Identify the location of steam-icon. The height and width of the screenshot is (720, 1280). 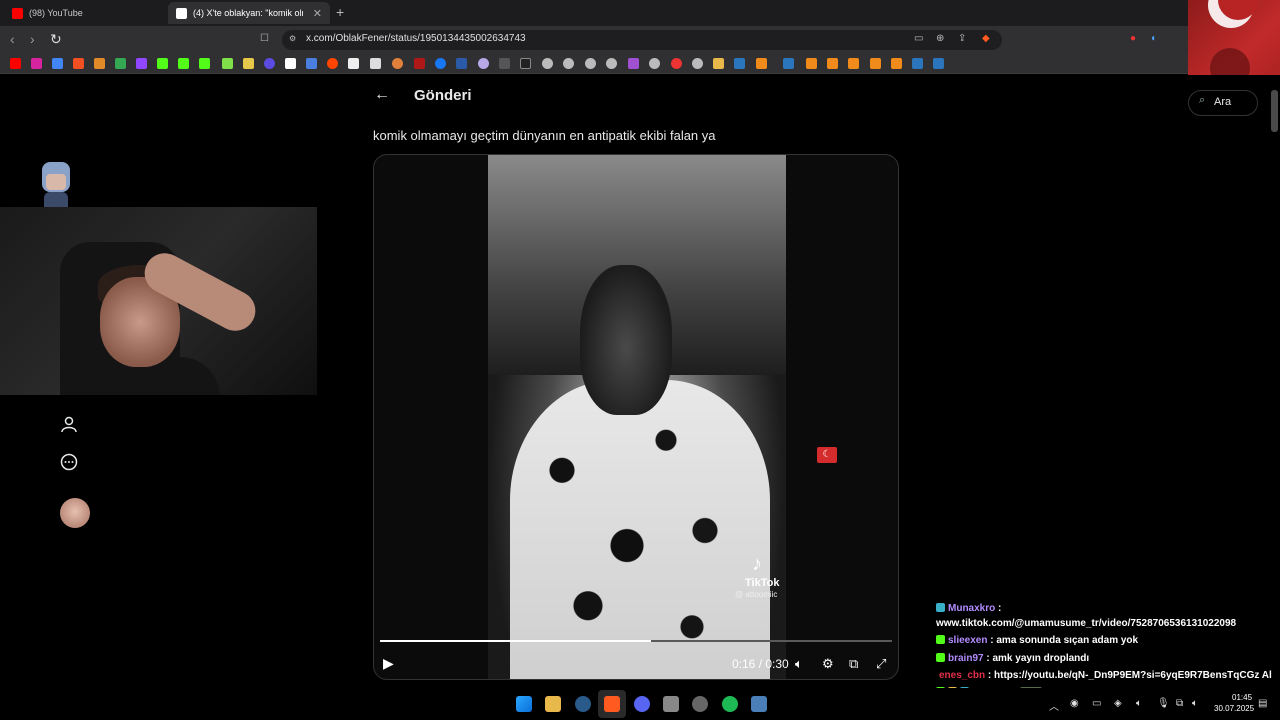
(583, 704).